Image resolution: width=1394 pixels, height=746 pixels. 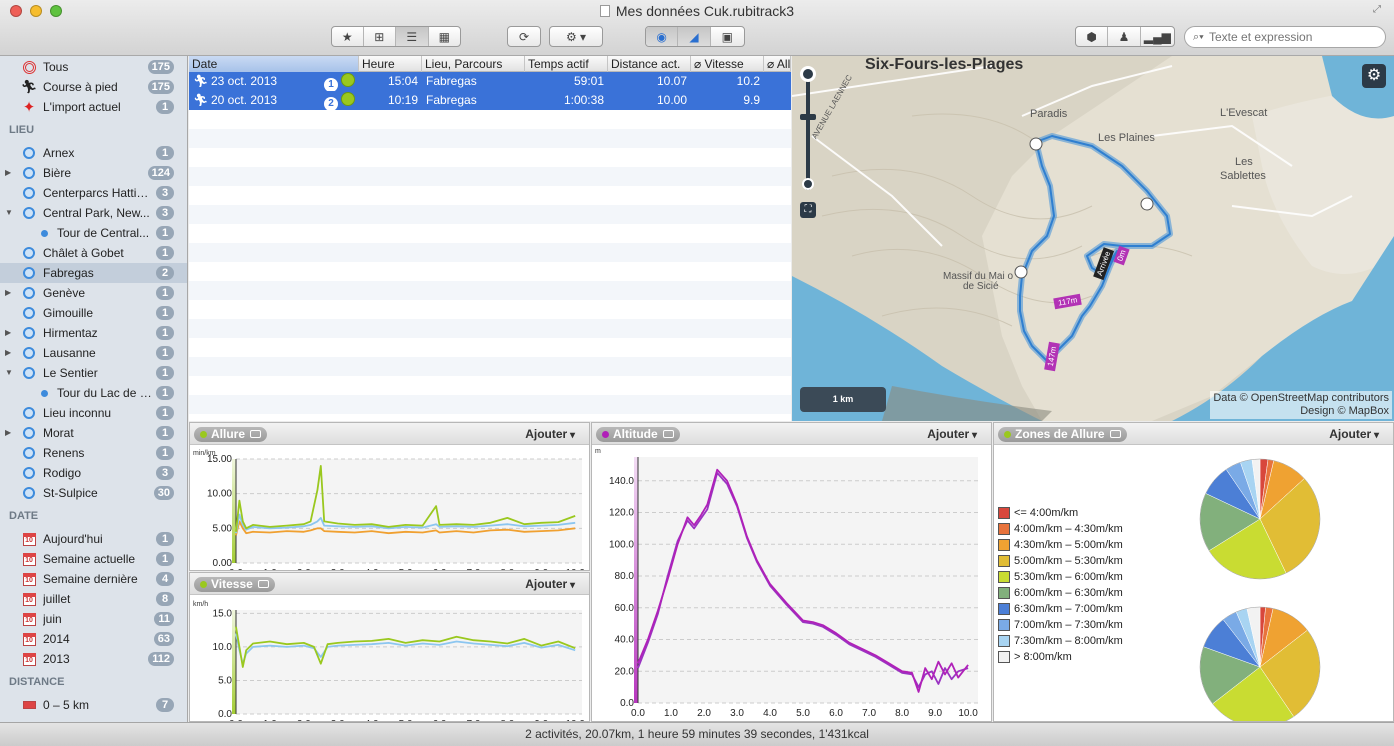 What do you see at coordinates (808, 142) in the screenshot?
I see `zoom-slider: ⛶` at bounding box center [808, 142].